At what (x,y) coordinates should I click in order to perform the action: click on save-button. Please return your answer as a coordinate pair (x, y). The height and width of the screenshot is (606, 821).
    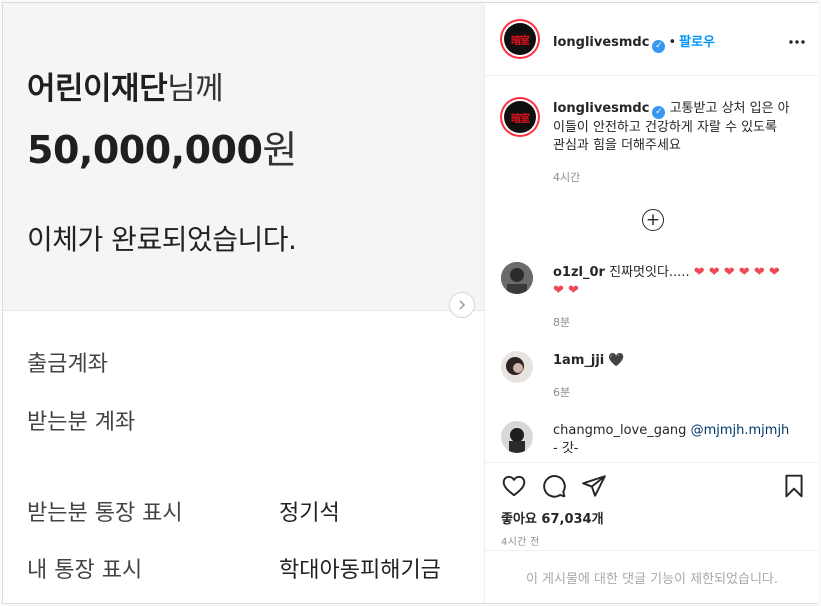
    Looking at the image, I should click on (794, 486).